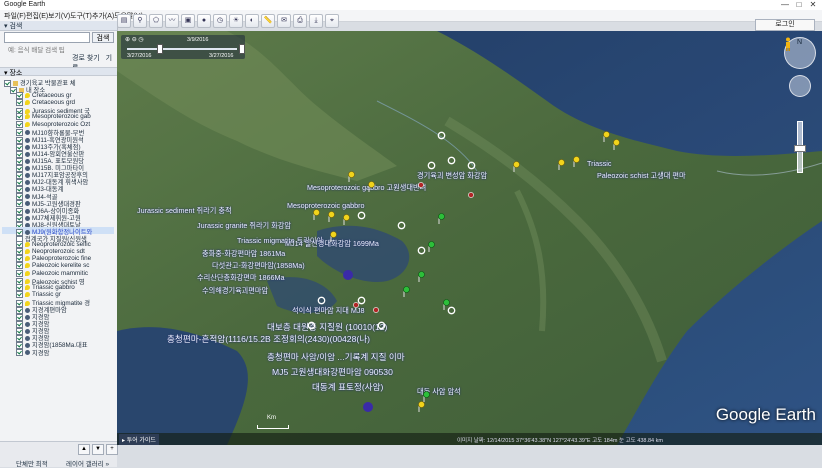  I want to click on places-item: Paleozoic mammitic, so click(58, 273).